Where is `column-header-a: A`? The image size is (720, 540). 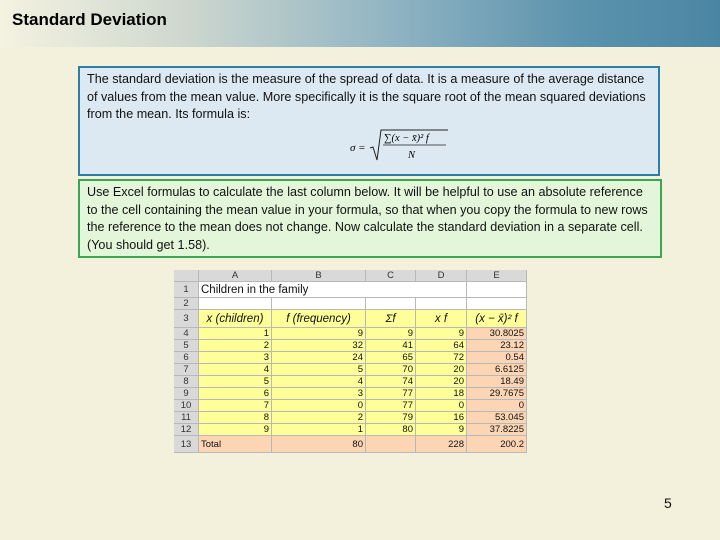
column-header-a: A is located at coordinates (235, 276).